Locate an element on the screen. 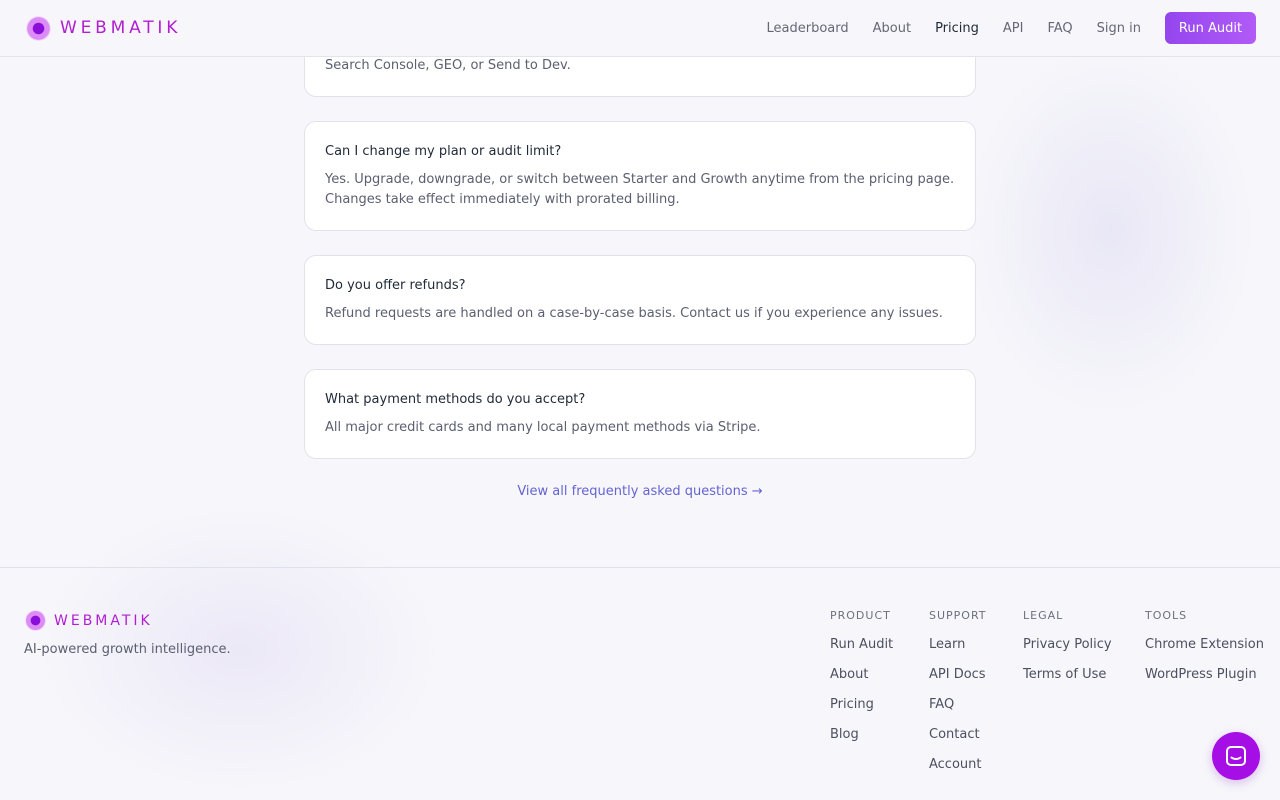 Image resolution: width=1280 pixels, height=800 pixels. footer-brand-logo: WEBMATIK is located at coordinates (89, 620).